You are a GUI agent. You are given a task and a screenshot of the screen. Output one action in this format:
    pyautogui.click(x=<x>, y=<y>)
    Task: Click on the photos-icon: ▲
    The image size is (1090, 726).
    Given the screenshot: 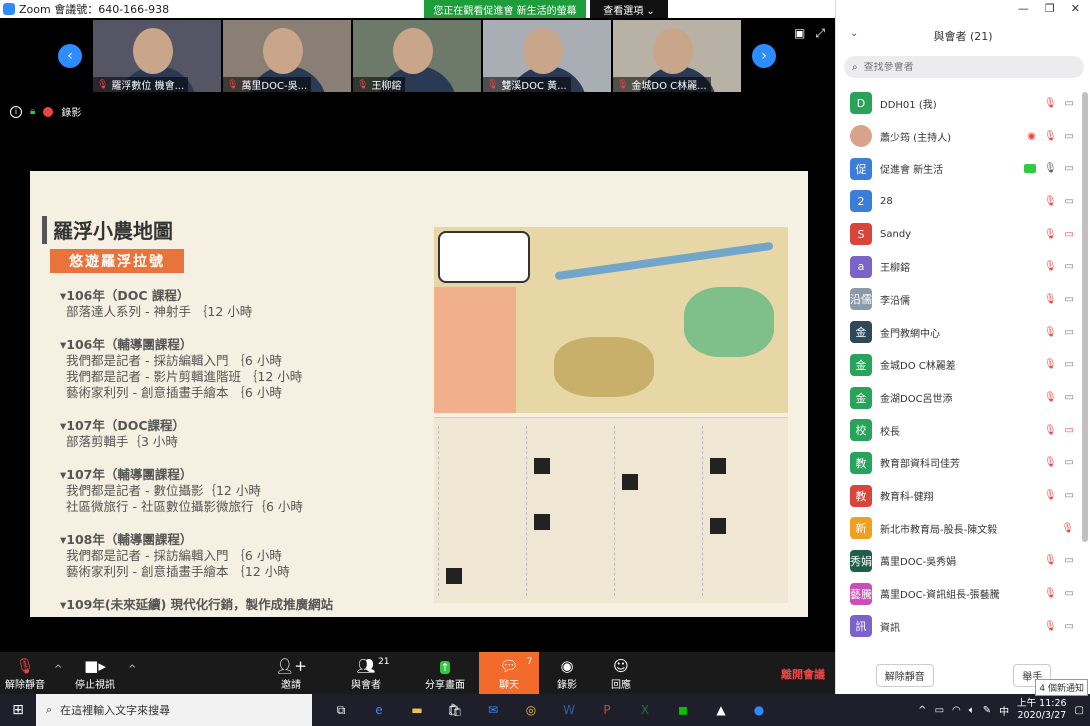 What is the action you would take?
    pyautogui.click(x=721, y=710)
    